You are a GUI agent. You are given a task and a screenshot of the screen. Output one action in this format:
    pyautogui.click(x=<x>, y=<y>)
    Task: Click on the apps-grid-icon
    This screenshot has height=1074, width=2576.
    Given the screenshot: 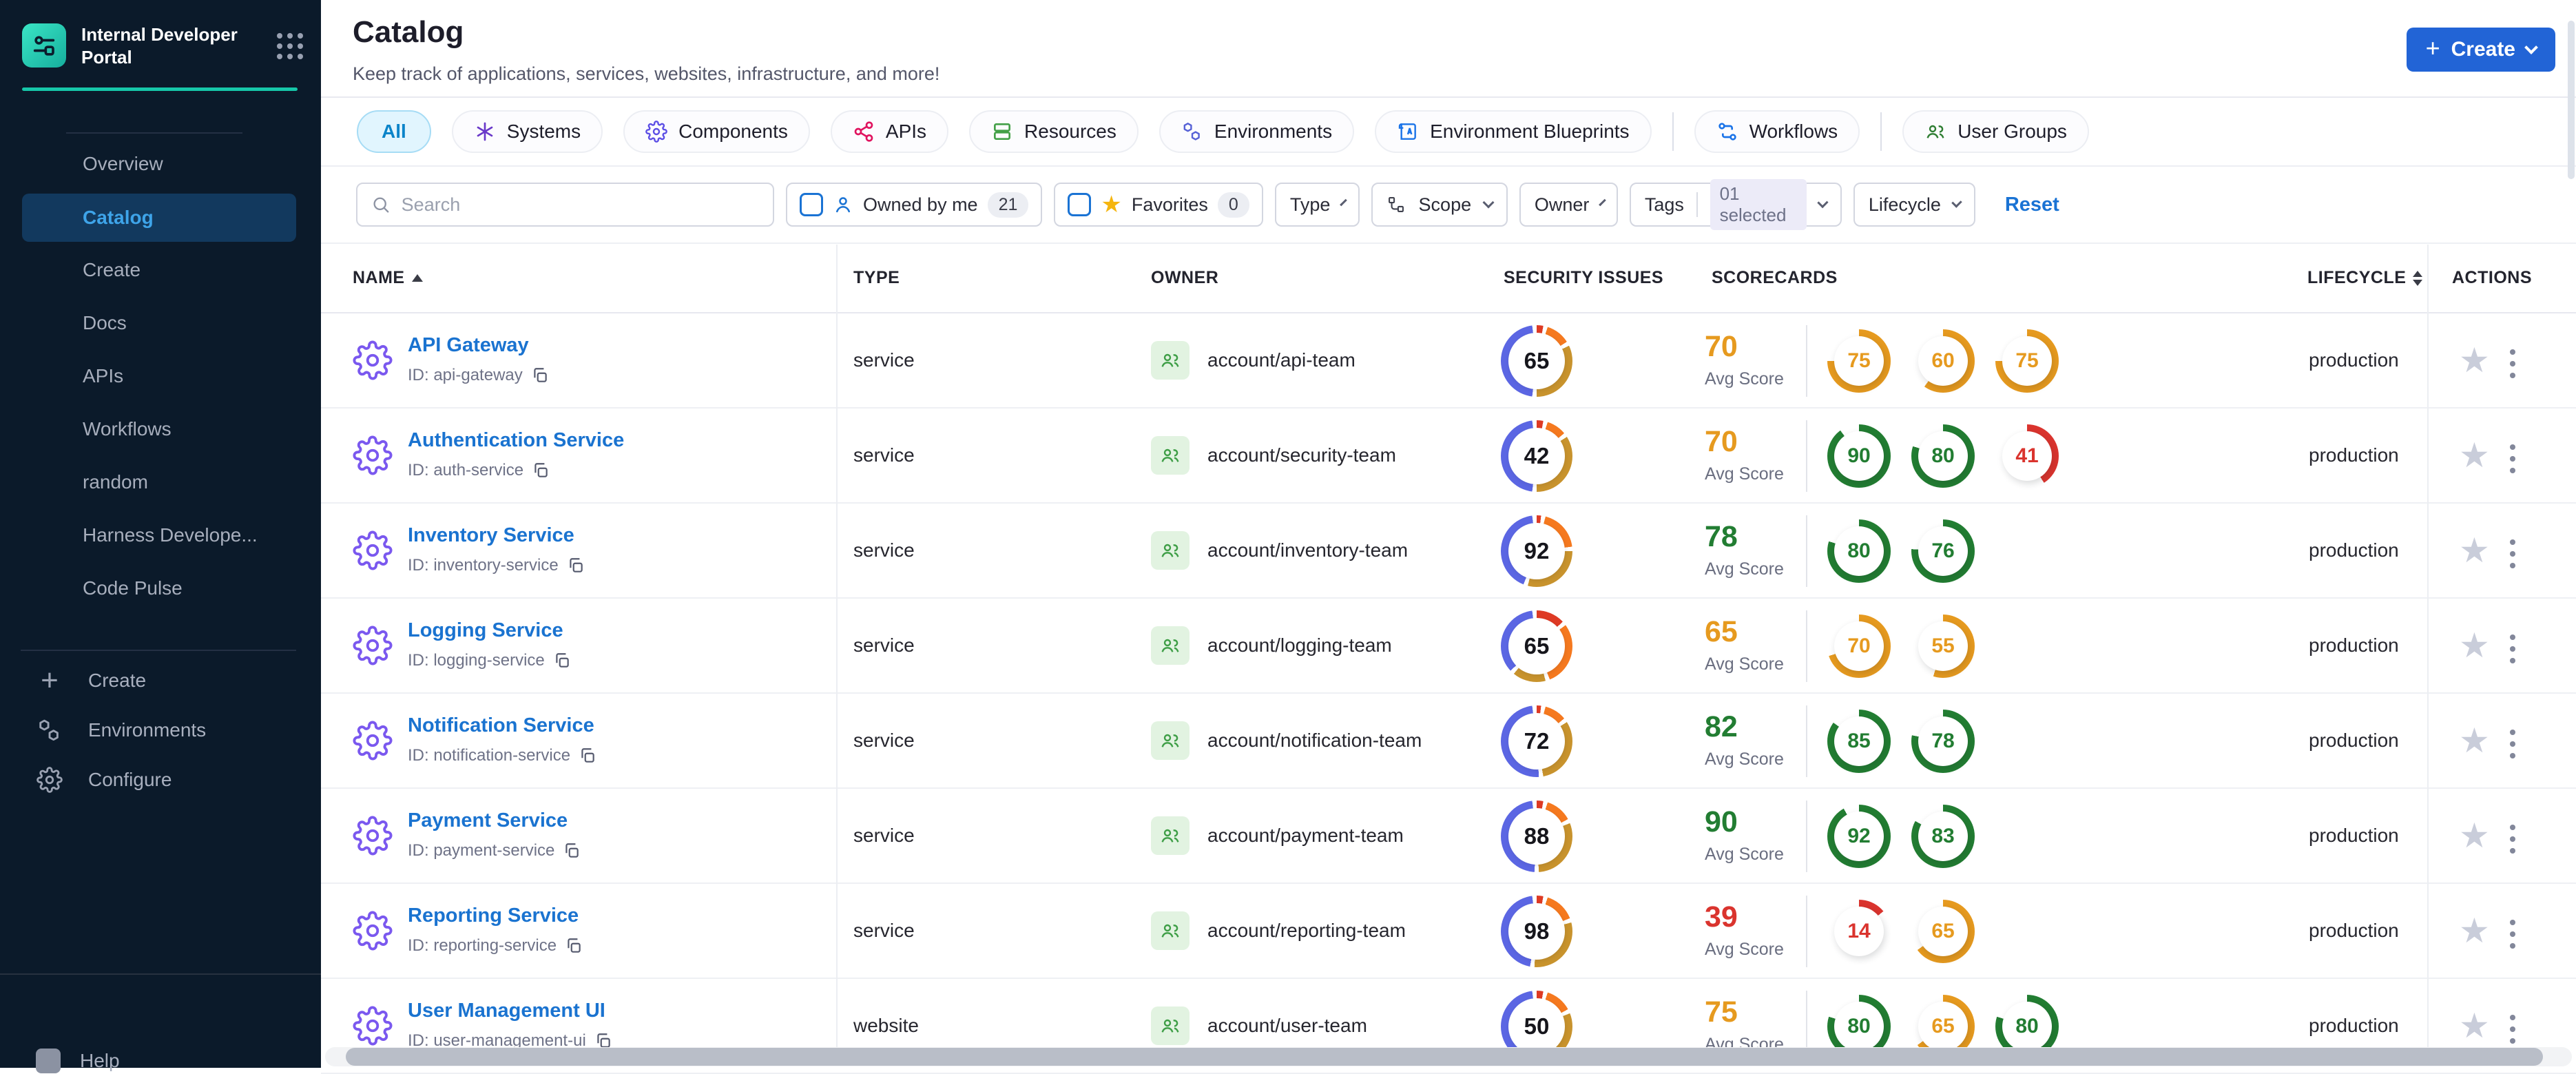 What is the action you would take?
    pyautogui.click(x=290, y=46)
    